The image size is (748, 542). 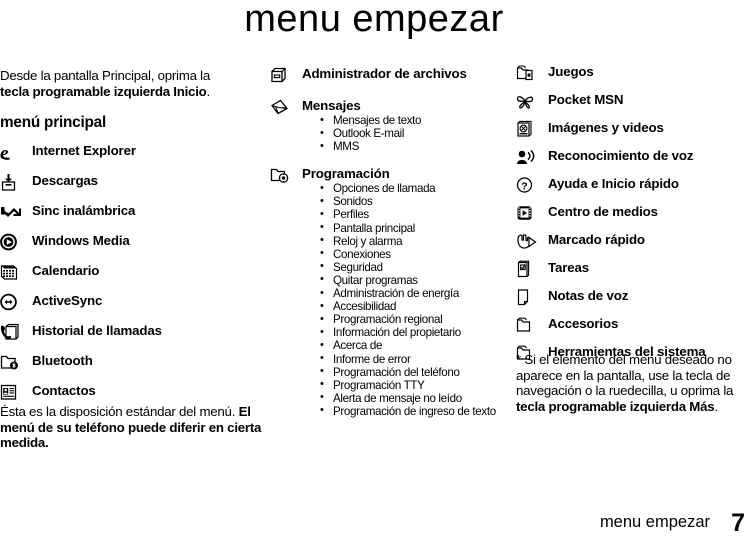 I want to click on menu-item-centro-de-medios: Centro de medios, so click(x=632, y=213).